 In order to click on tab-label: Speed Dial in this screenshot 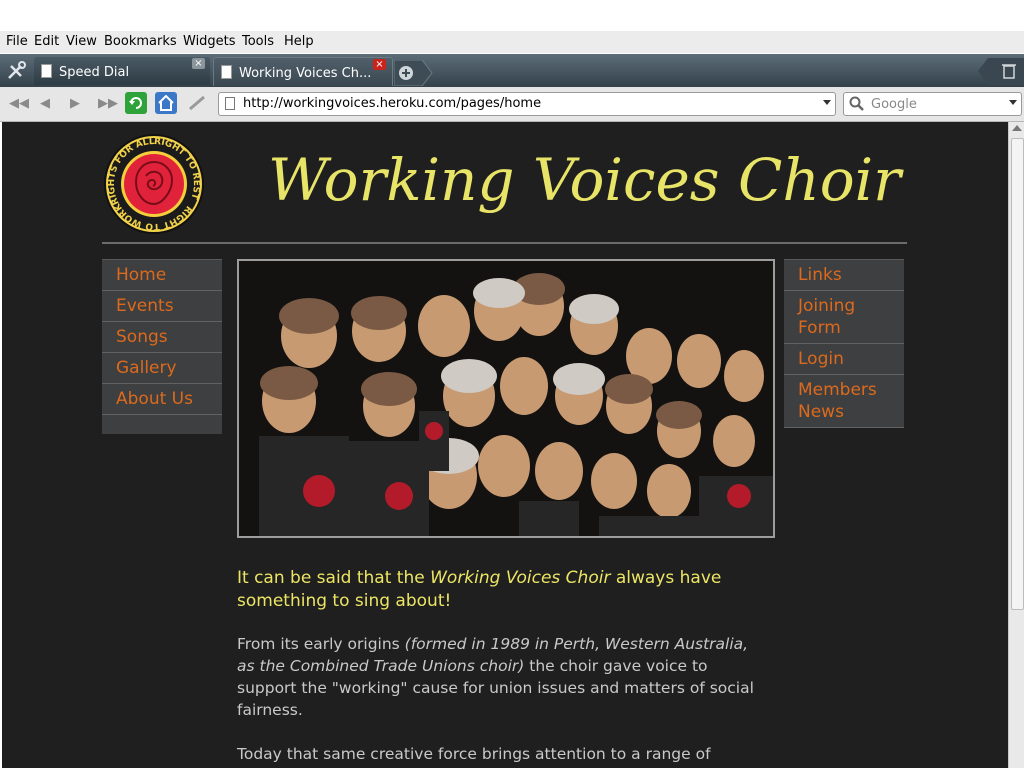, I will do `click(94, 72)`.